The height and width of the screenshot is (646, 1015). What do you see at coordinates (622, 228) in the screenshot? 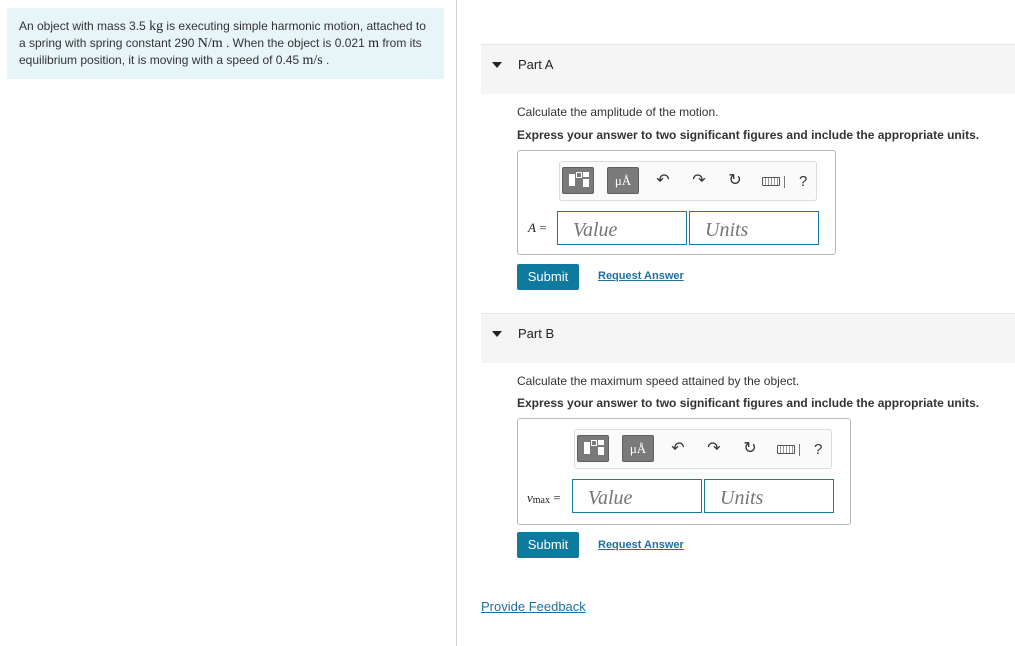
I see `part-a-value-input` at bounding box center [622, 228].